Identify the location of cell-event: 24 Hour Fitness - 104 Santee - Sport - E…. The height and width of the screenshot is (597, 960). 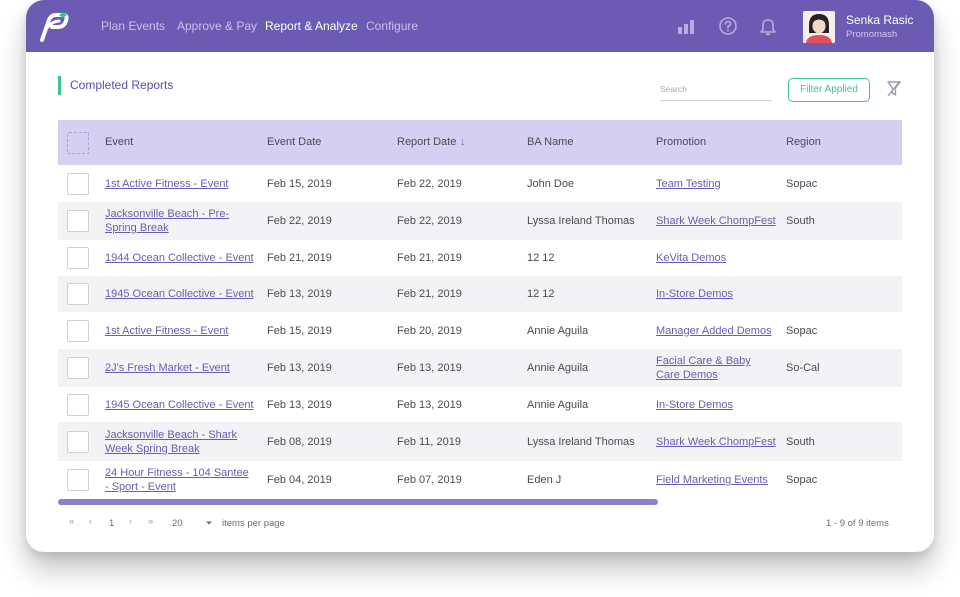
(180, 480).